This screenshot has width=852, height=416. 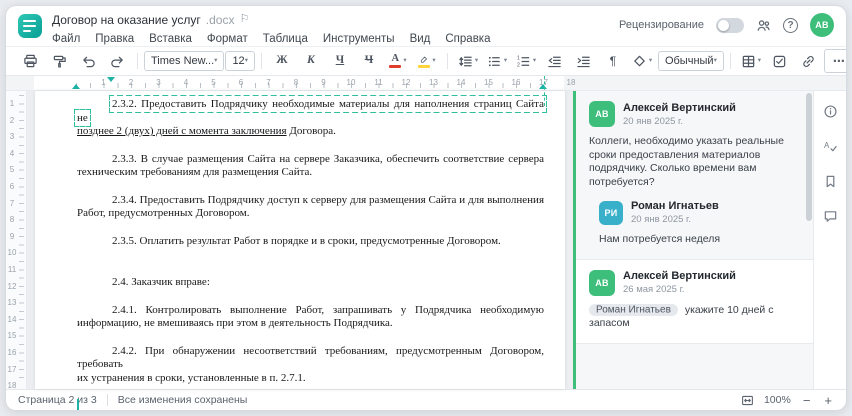 I want to click on highlight-button: ▾, so click(x=427, y=61).